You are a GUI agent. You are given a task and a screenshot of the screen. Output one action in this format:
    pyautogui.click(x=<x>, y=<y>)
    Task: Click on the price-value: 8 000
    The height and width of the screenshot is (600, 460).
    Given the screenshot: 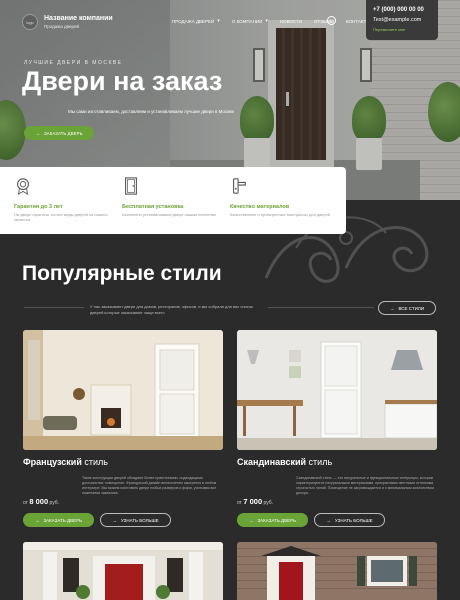 What is the action you would take?
    pyautogui.click(x=39, y=501)
    